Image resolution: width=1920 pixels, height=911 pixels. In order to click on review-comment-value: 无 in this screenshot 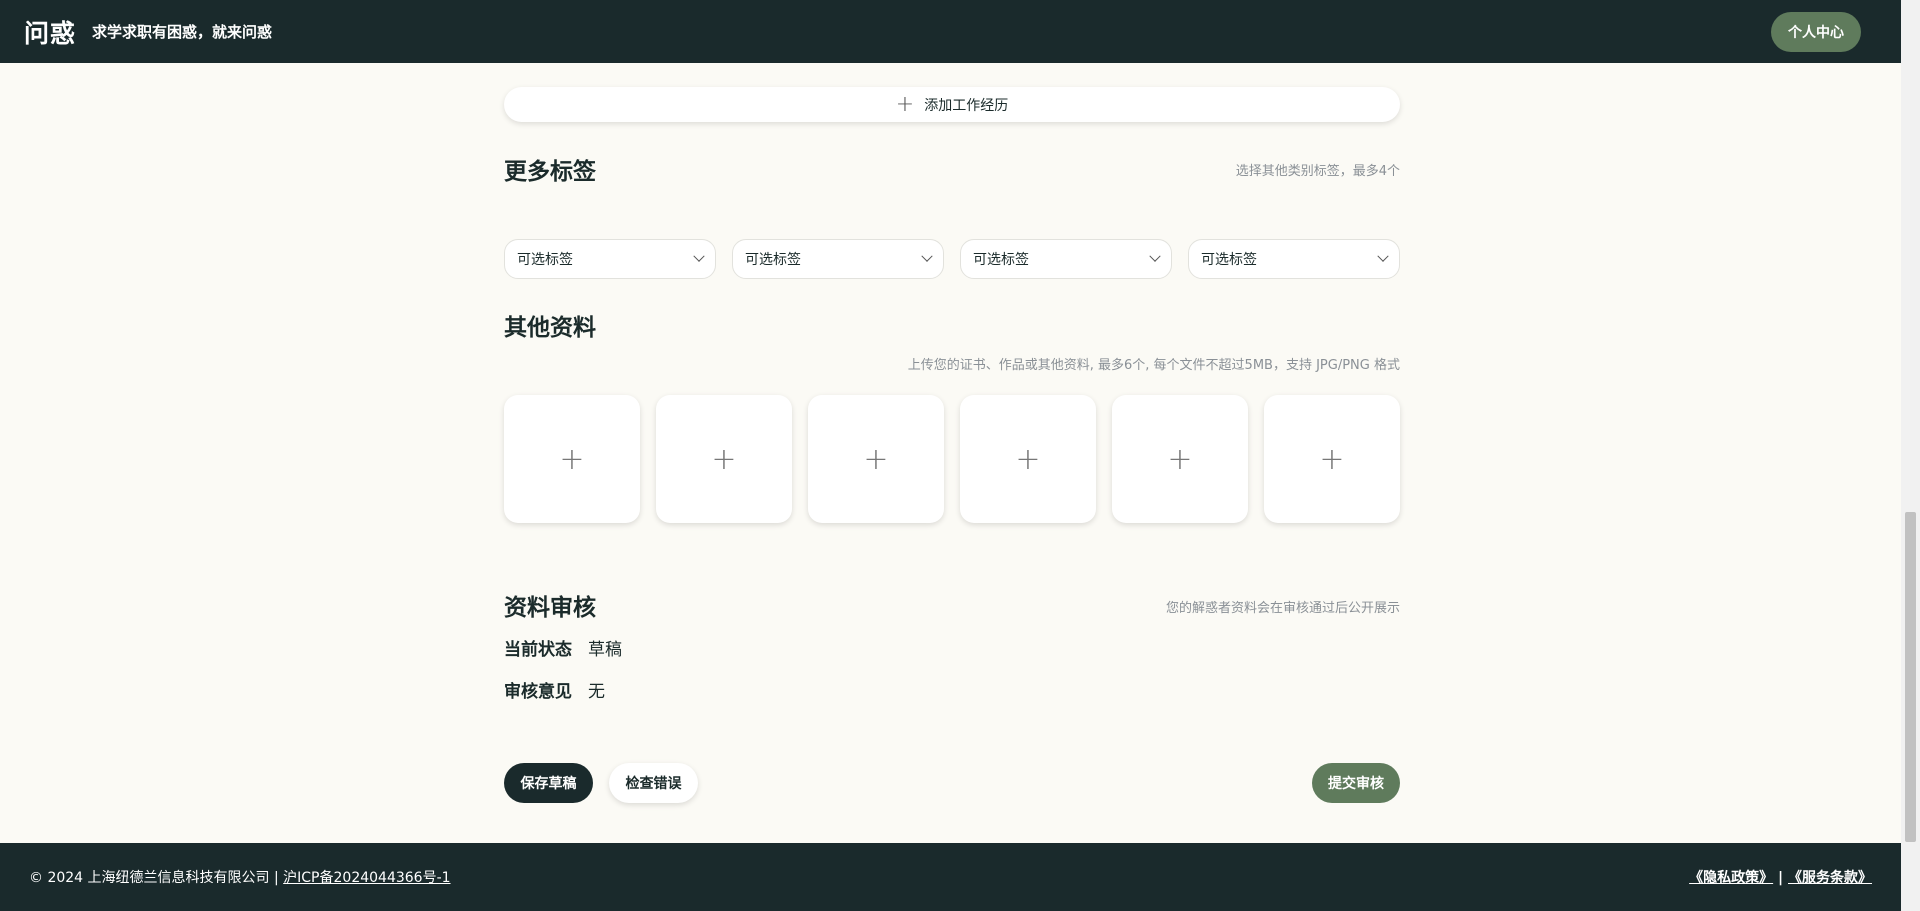, I will do `click(596, 692)`.